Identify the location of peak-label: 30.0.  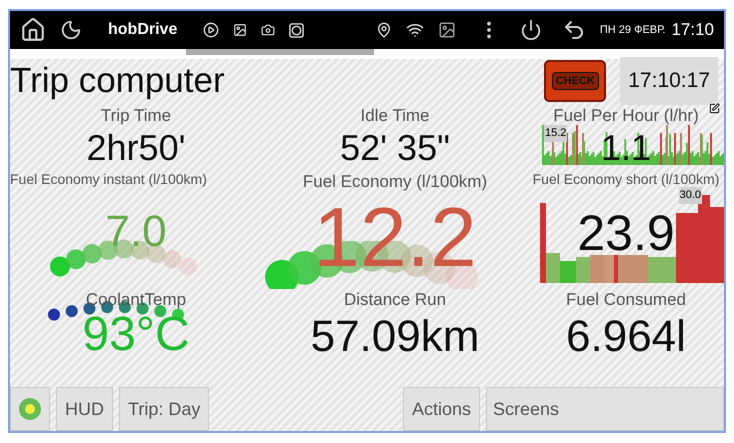
(690, 195).